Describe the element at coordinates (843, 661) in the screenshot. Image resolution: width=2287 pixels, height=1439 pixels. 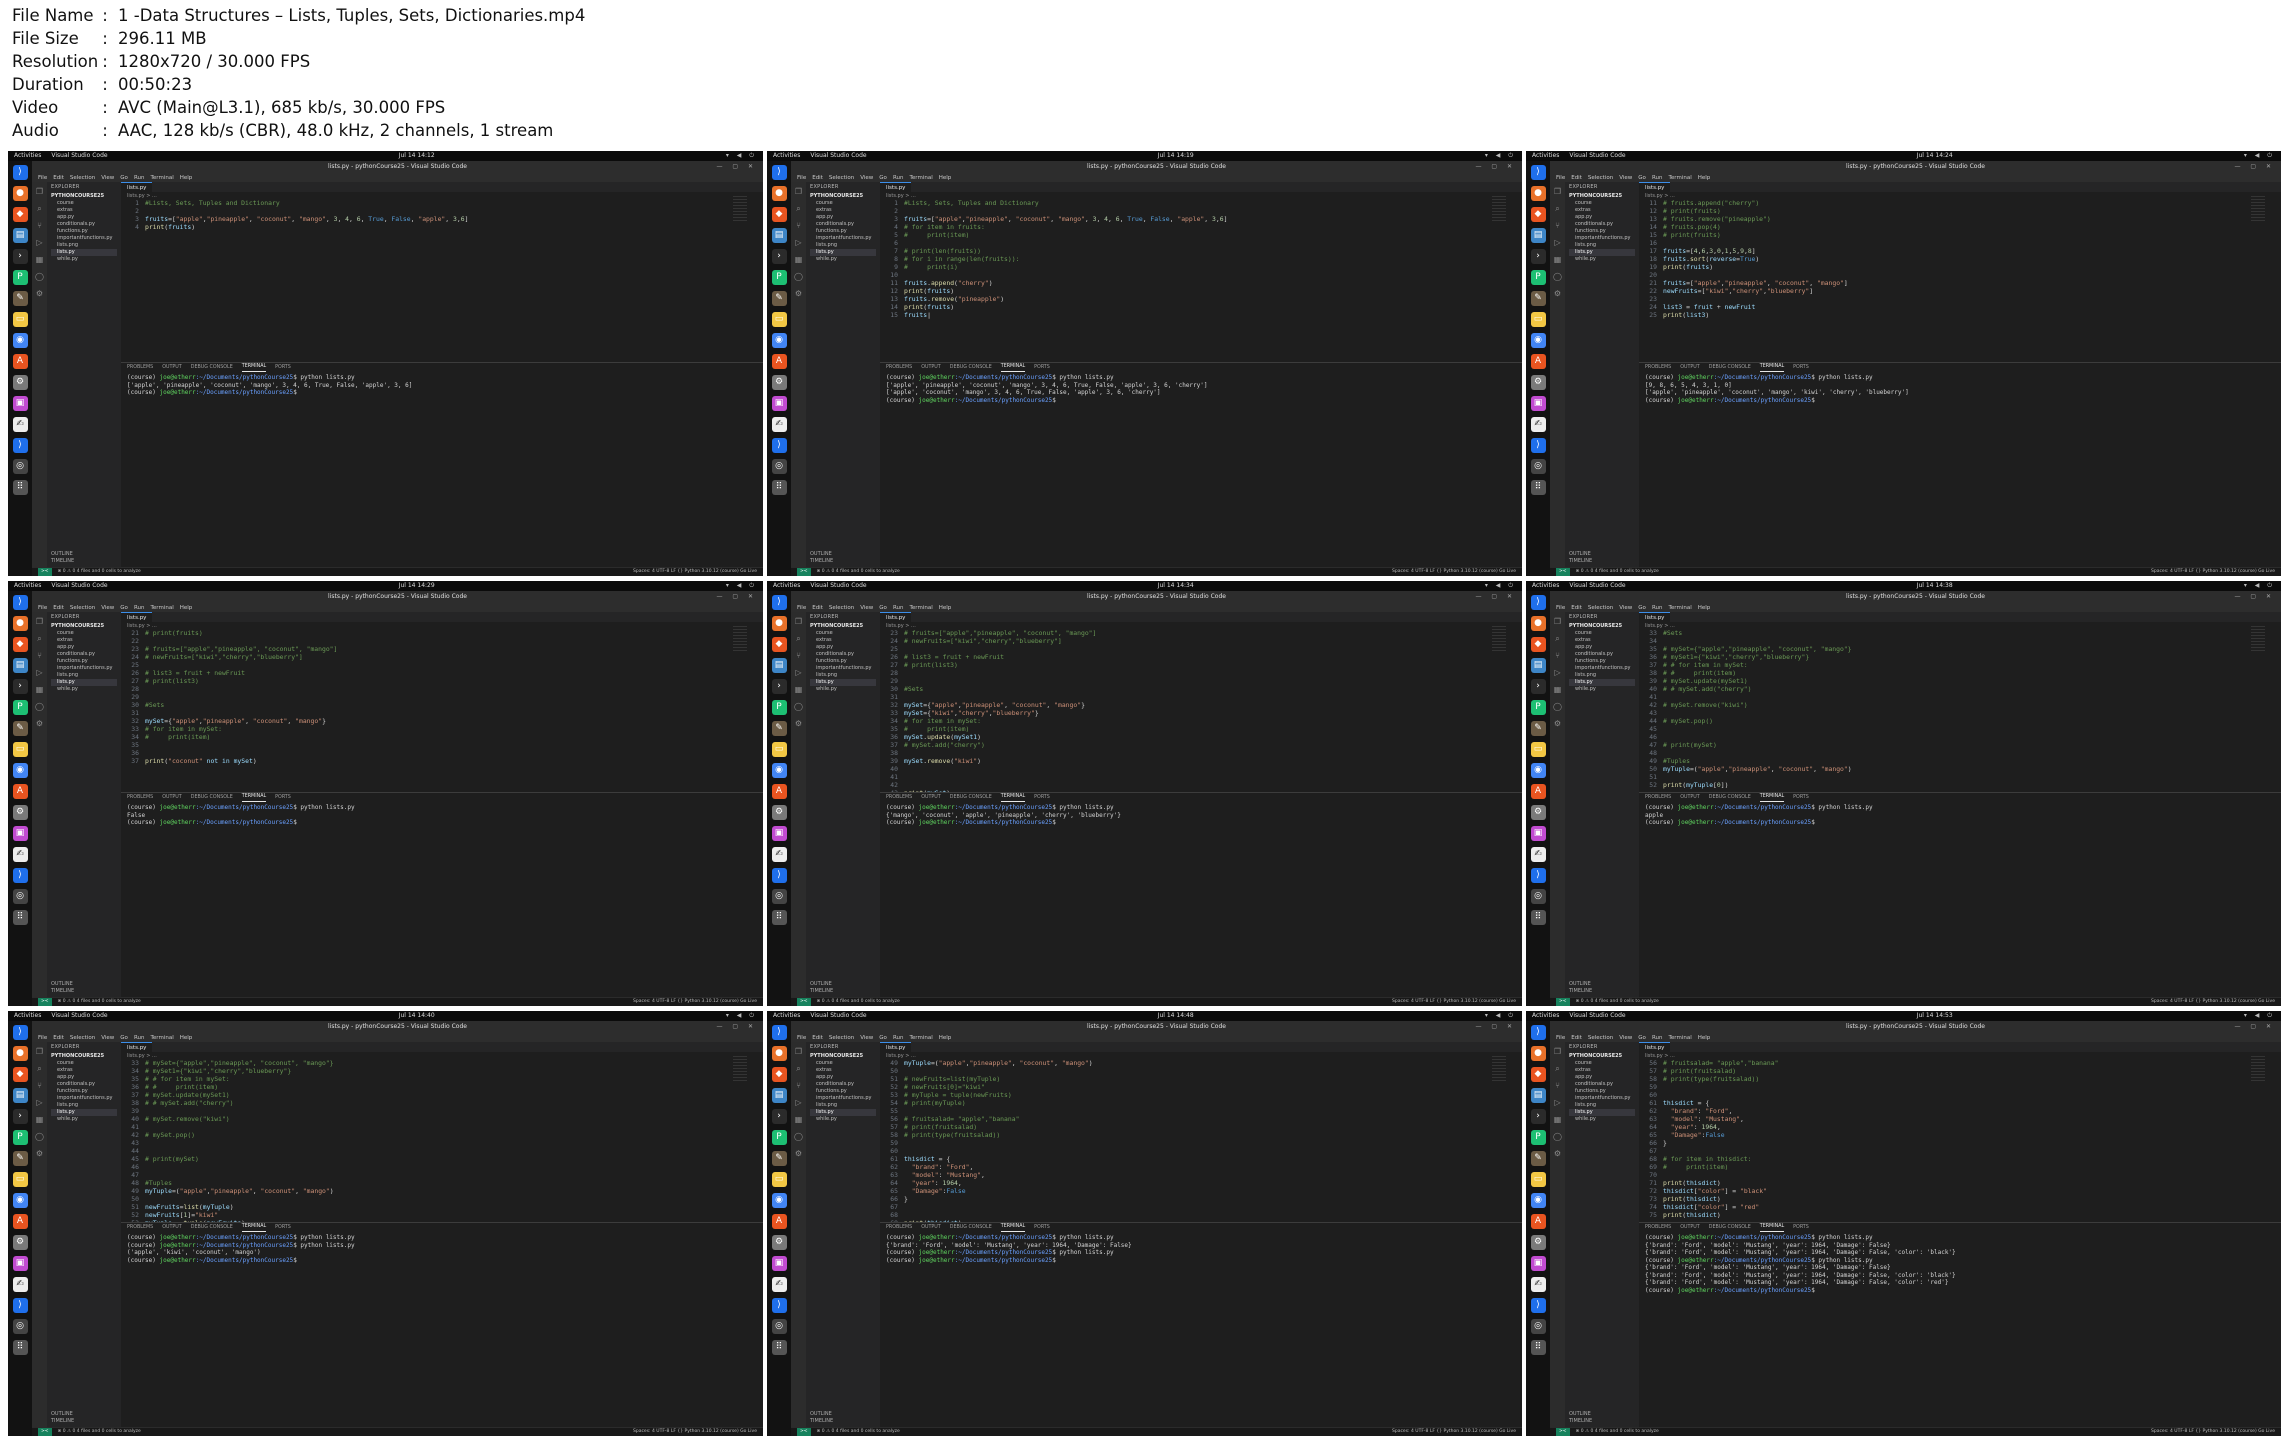
I see `file-item: functions.py` at that location.